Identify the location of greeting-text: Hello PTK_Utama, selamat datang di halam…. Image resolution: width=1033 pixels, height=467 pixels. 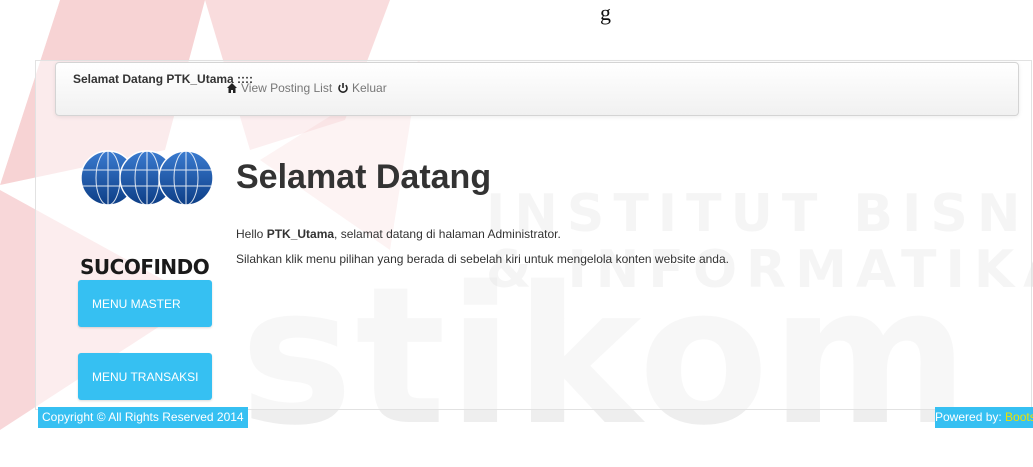
(398, 234).